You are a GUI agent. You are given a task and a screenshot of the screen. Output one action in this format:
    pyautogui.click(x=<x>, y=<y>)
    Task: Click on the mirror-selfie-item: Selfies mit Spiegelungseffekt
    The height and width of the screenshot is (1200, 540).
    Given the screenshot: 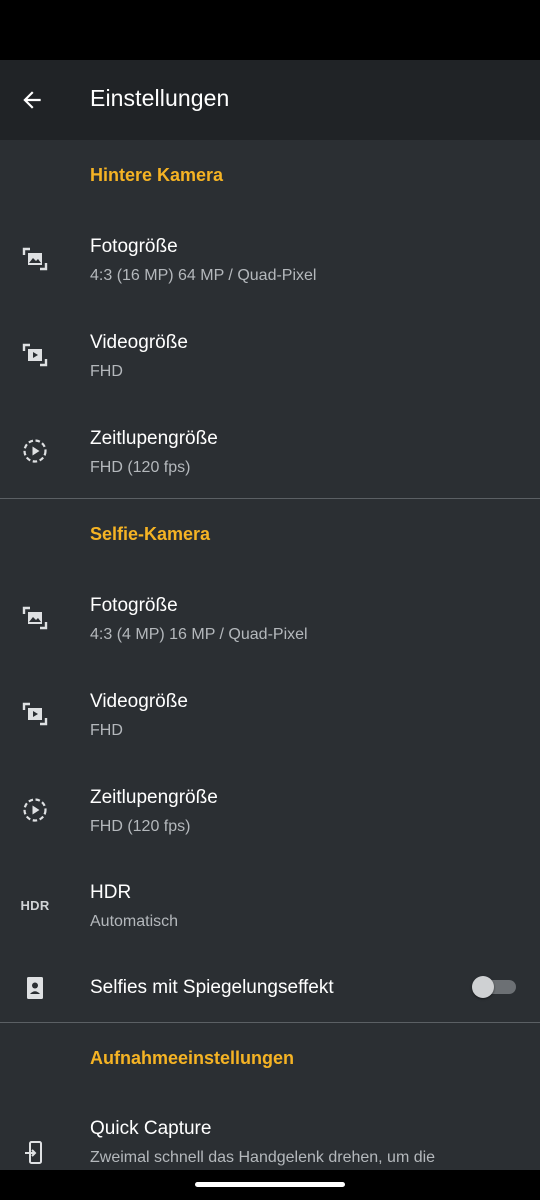 What is the action you would take?
    pyautogui.click(x=270, y=998)
    